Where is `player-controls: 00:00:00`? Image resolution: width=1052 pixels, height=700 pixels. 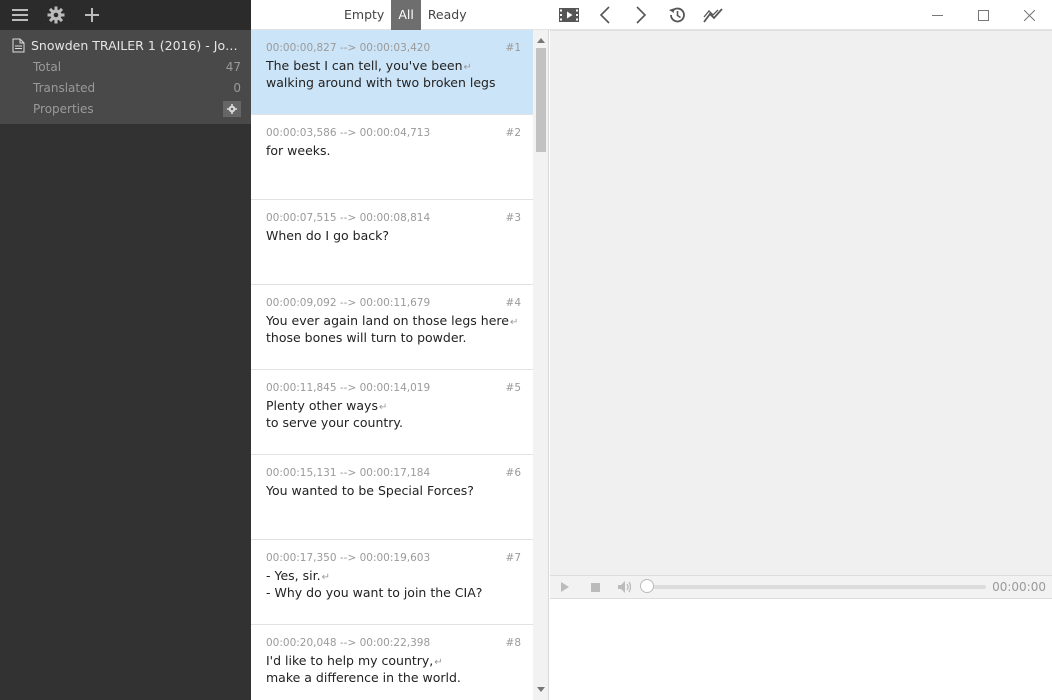 player-controls: 00:00:00 is located at coordinates (801, 587).